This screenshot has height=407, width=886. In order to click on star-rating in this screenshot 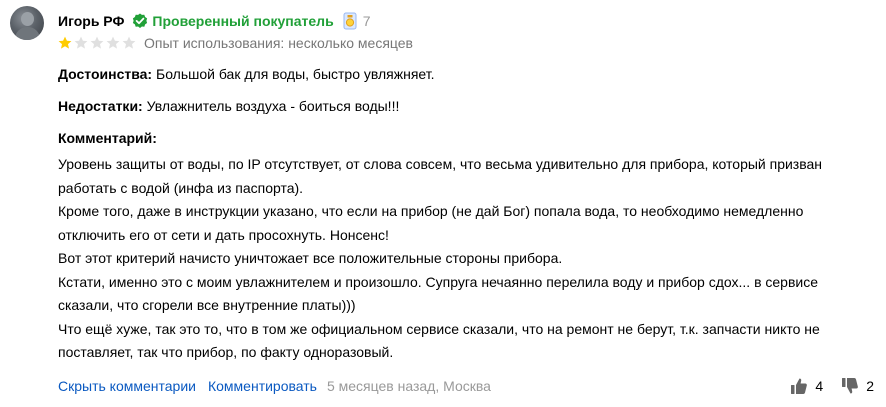, I will do `click(97, 43)`.